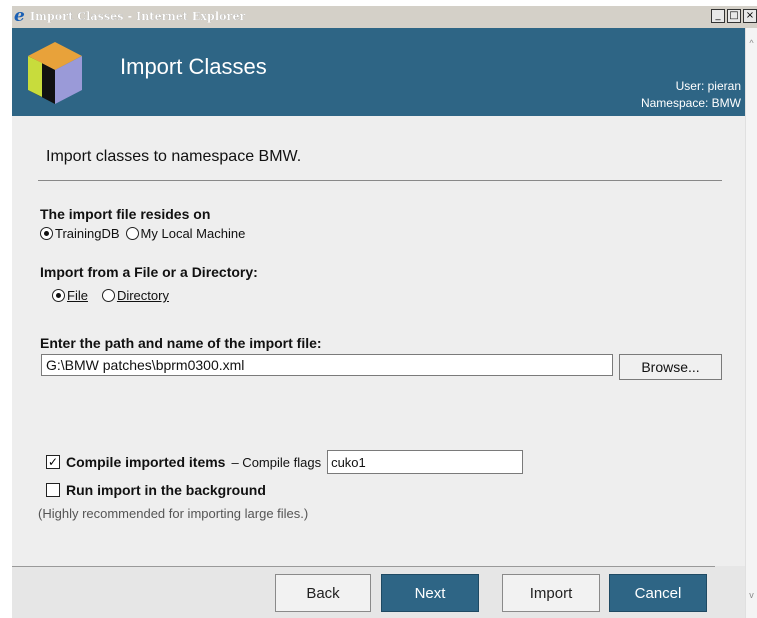 Image resolution: width=757 pixels, height=618 pixels. What do you see at coordinates (135, 295) in the screenshot?
I see `radio-directory: Directory` at bounding box center [135, 295].